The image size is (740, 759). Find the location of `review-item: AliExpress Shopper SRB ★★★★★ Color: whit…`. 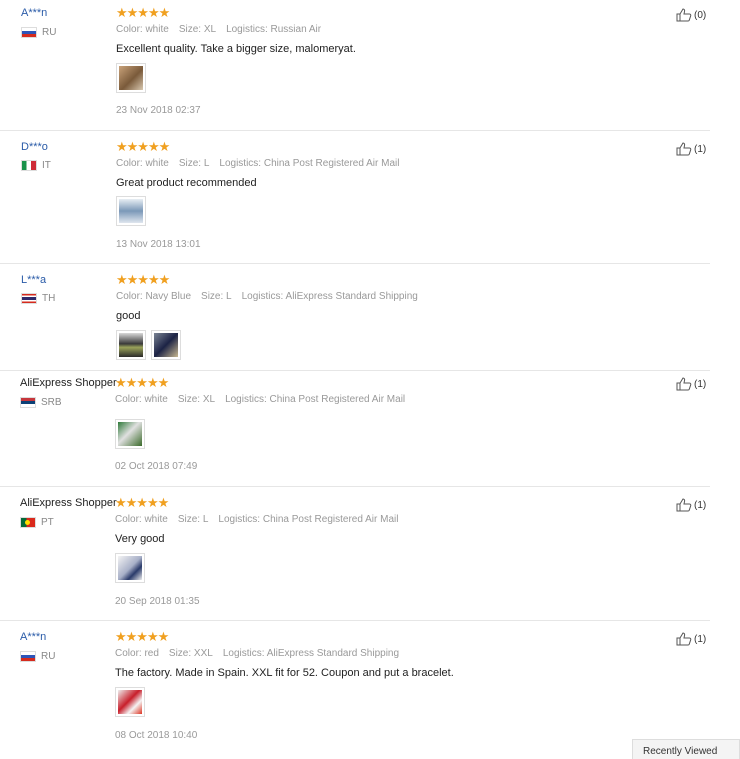

review-item: AliExpress Shopper SRB ★★★★★ Color: whit… is located at coordinates (355, 428).